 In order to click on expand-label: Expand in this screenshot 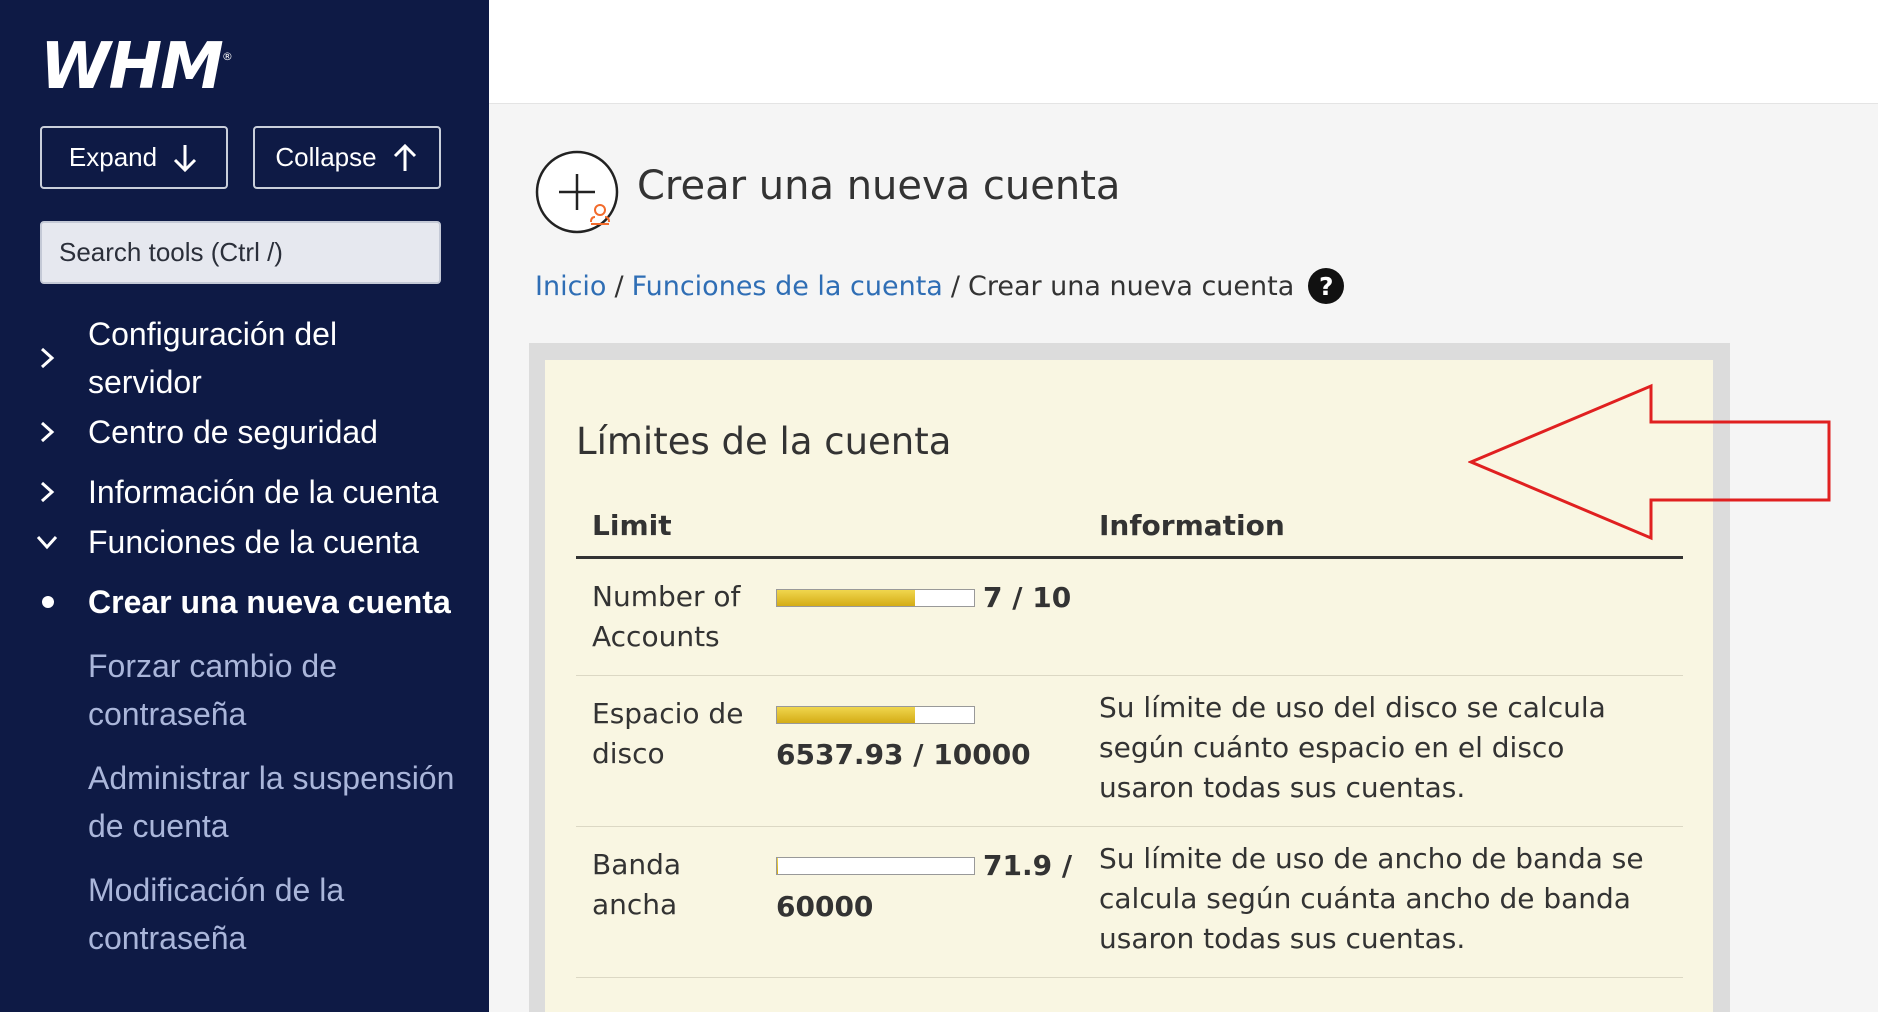, I will do `click(113, 157)`.